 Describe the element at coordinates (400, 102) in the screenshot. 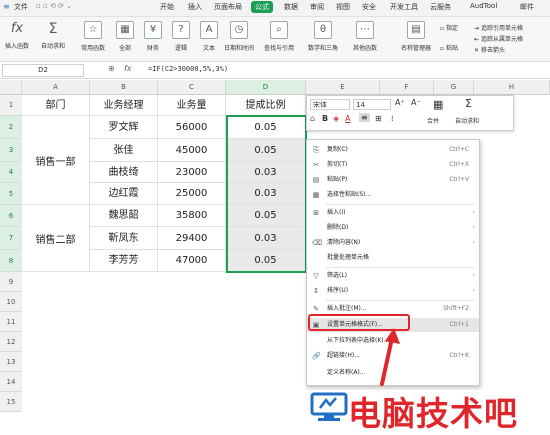

I see `font-grow-icon: A⁺` at that location.